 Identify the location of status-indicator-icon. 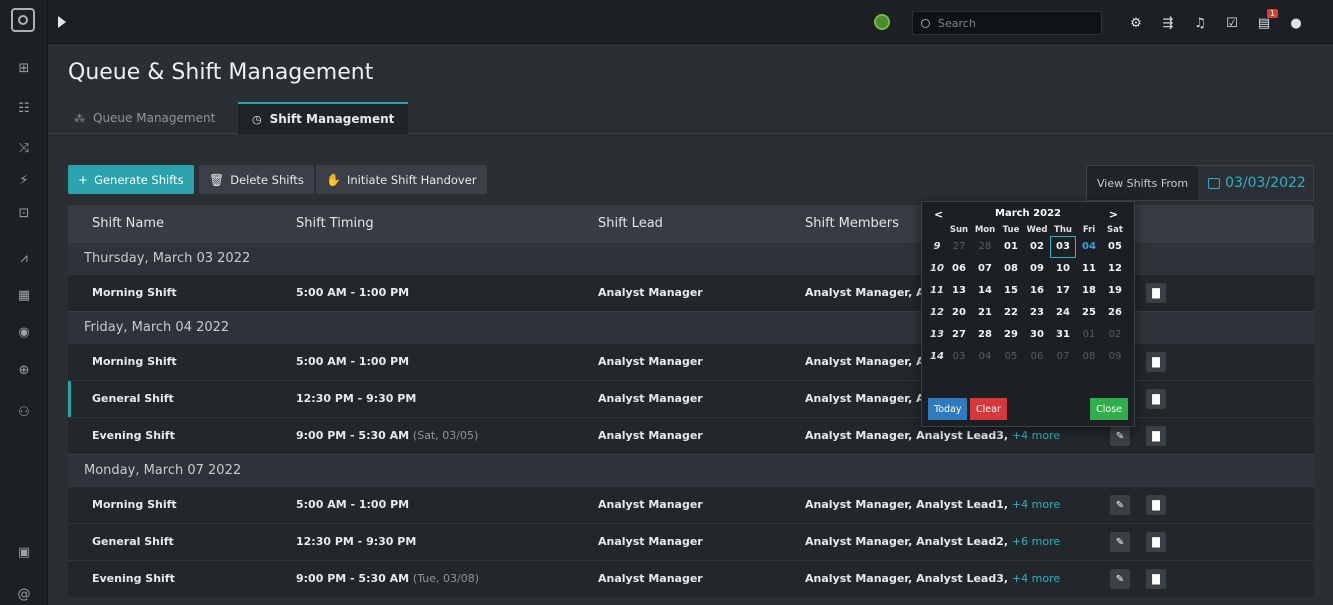
(882, 22).